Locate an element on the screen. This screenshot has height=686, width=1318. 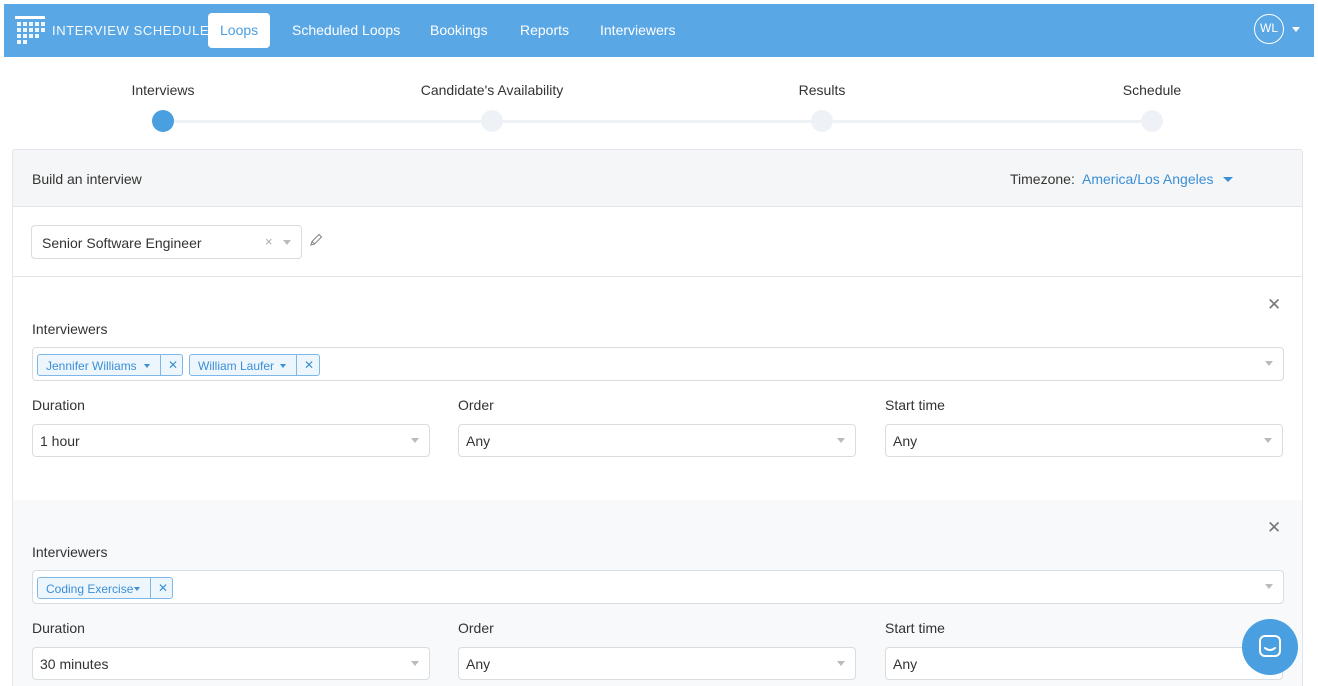
chat-launcher-button is located at coordinates (1270, 647).